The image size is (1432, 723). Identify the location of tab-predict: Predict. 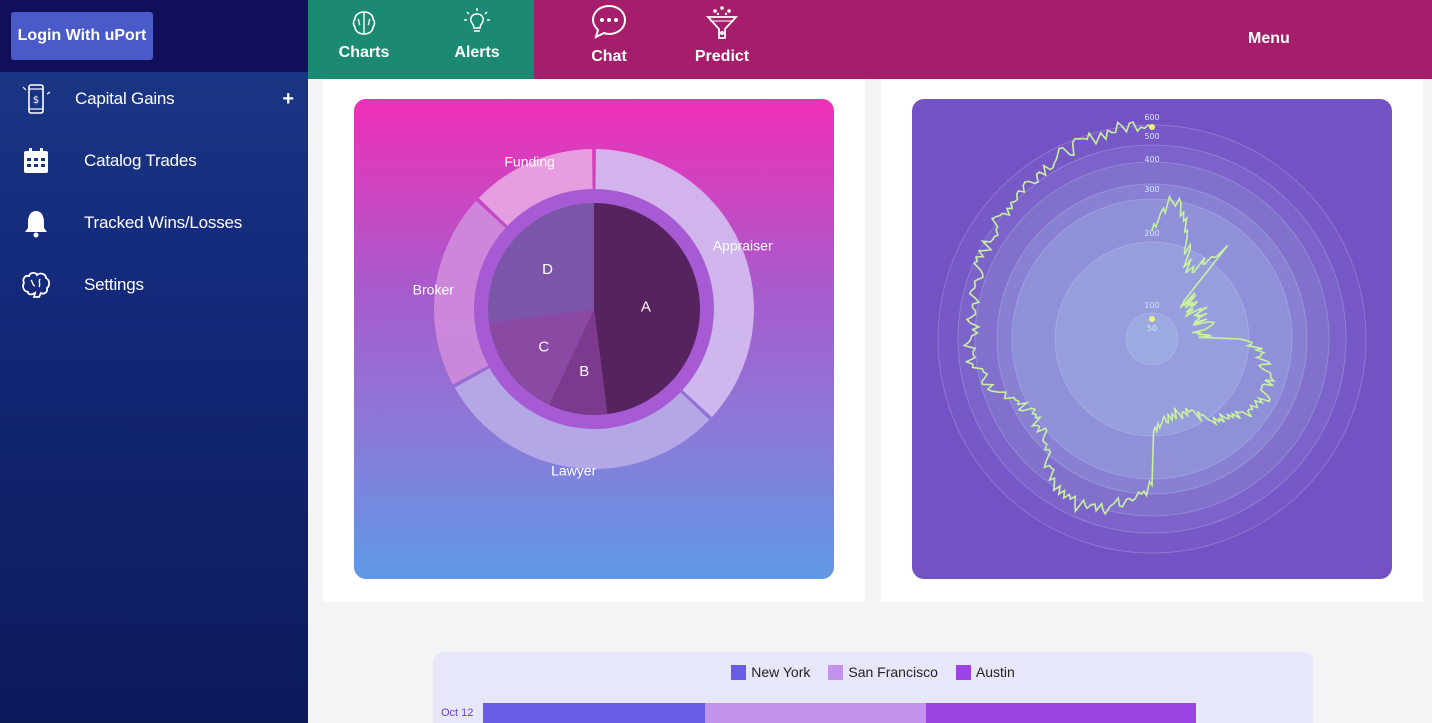
(722, 39).